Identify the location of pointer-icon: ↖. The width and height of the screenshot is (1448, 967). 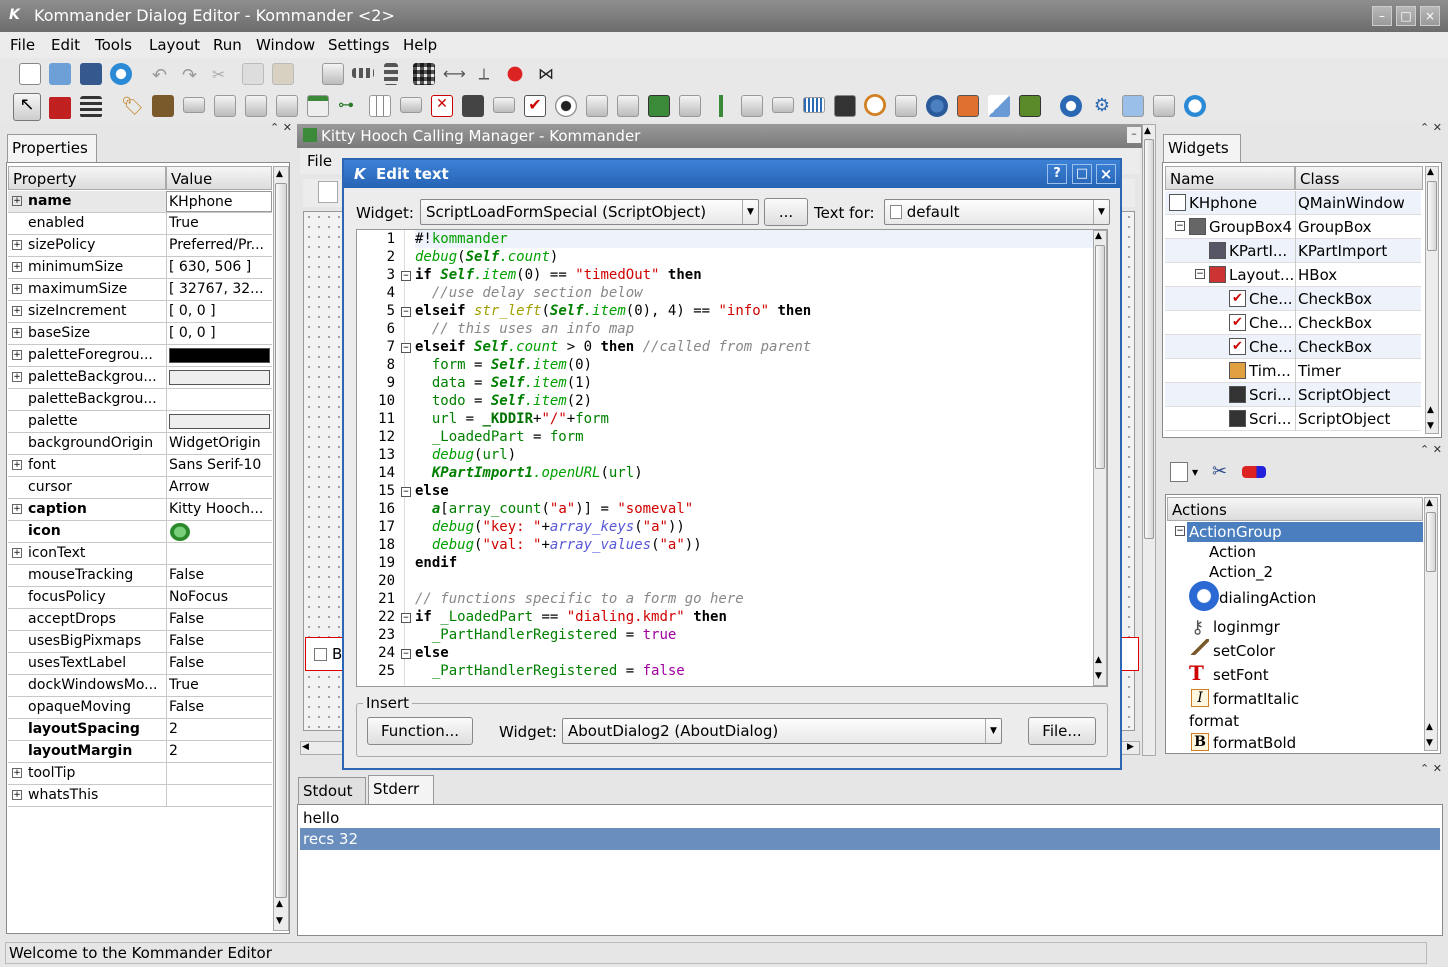
(27, 107).